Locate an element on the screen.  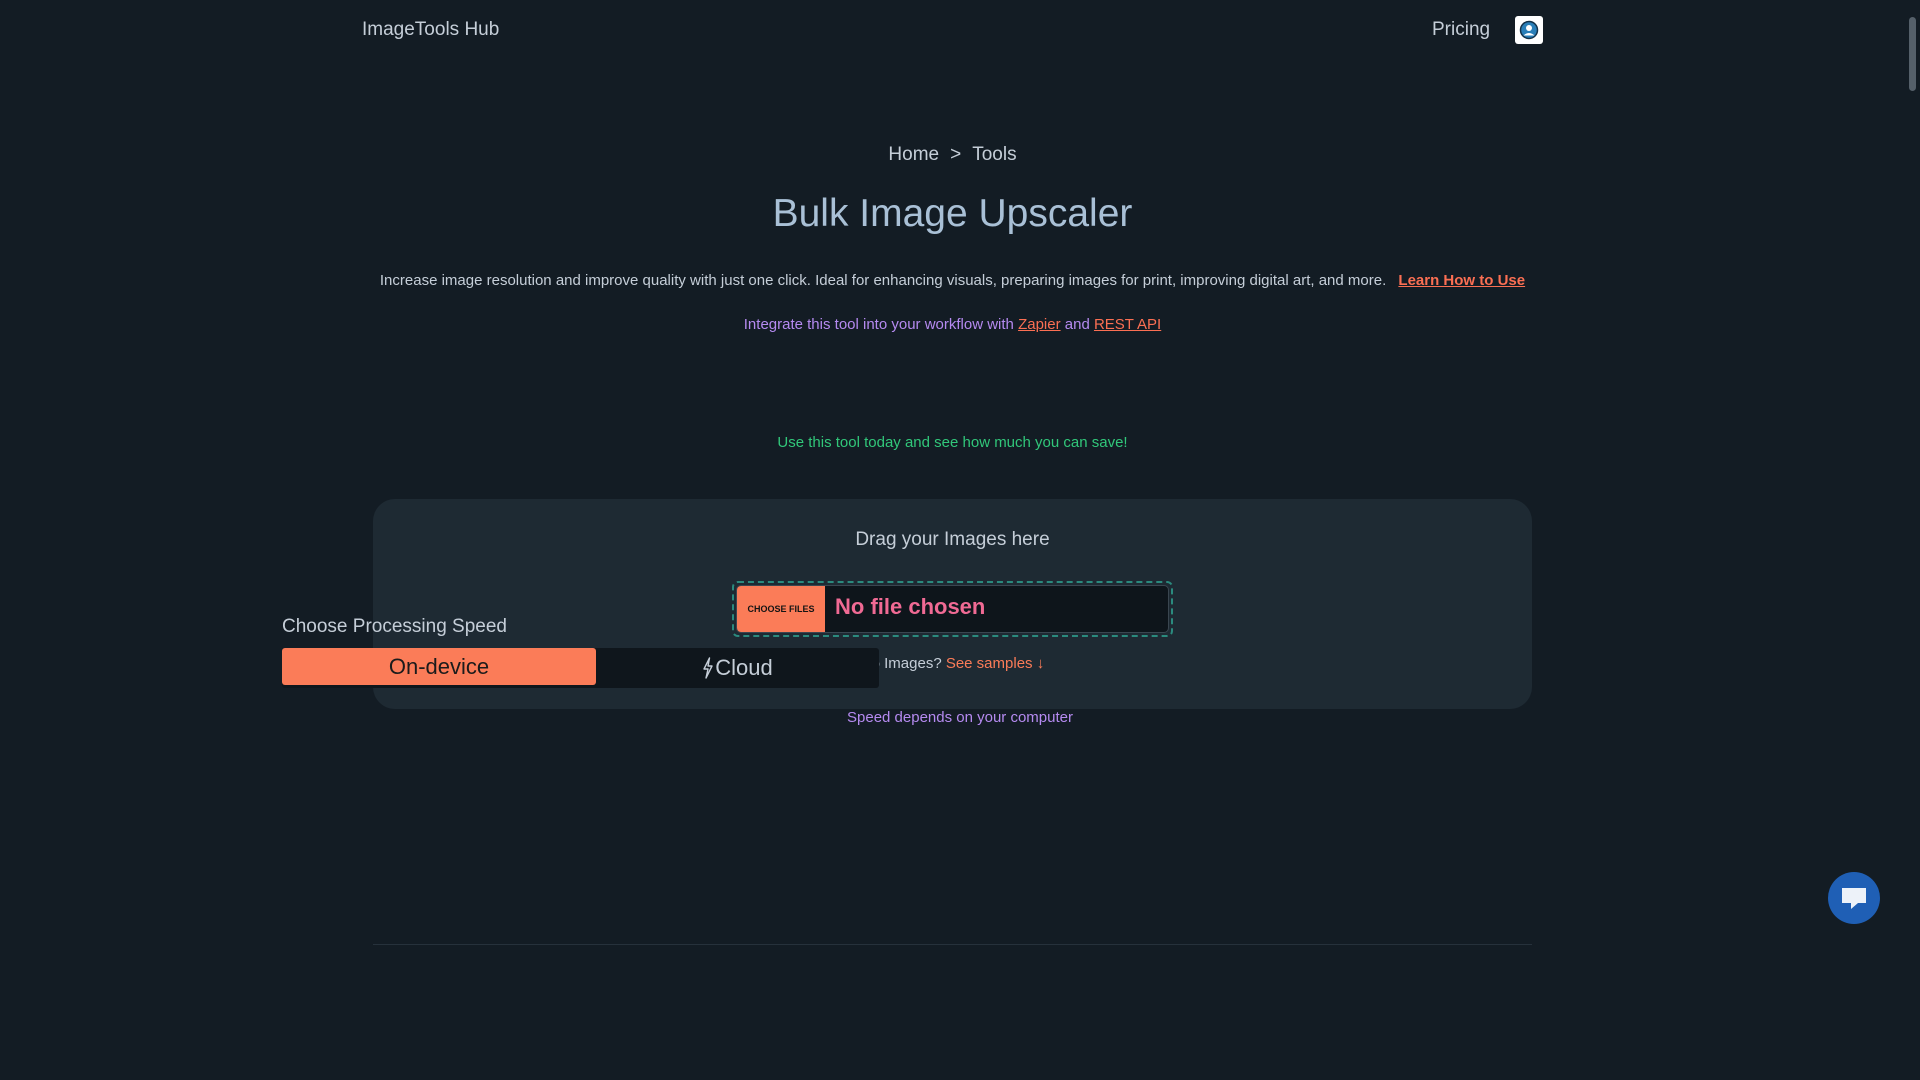
site-header: ImageTools Hub Pricing is located at coordinates (960, 30).